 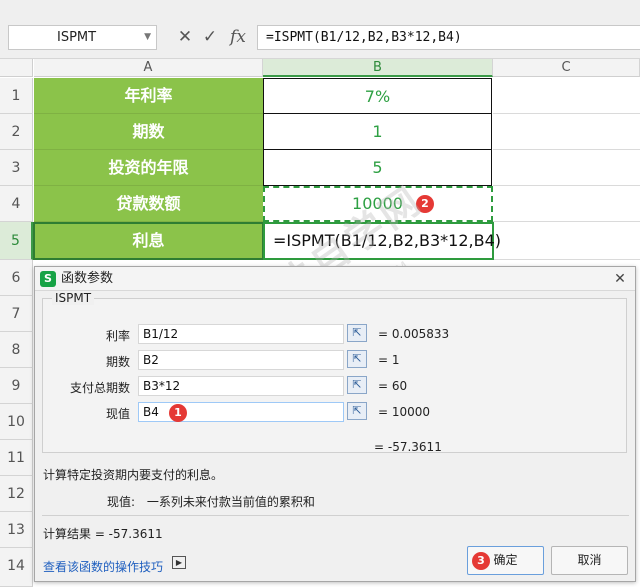 I want to click on cell-b3: 5, so click(x=377, y=168).